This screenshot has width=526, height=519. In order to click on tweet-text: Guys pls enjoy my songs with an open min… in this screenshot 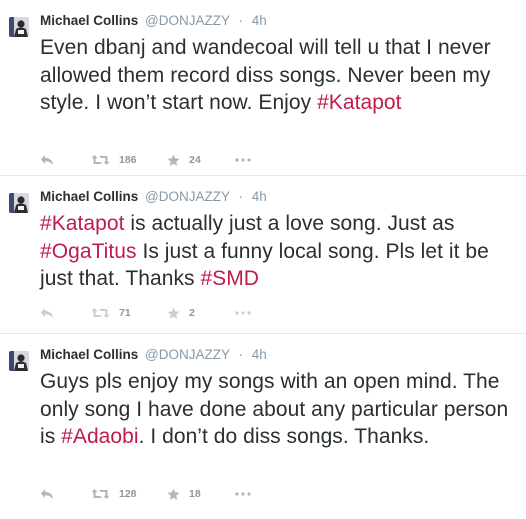, I will do `click(282, 409)`.